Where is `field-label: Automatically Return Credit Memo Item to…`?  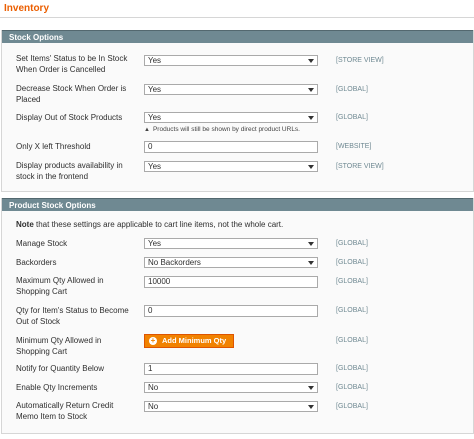
field-label: Automatically Return Credit Memo Item to… is located at coordinates (65, 411).